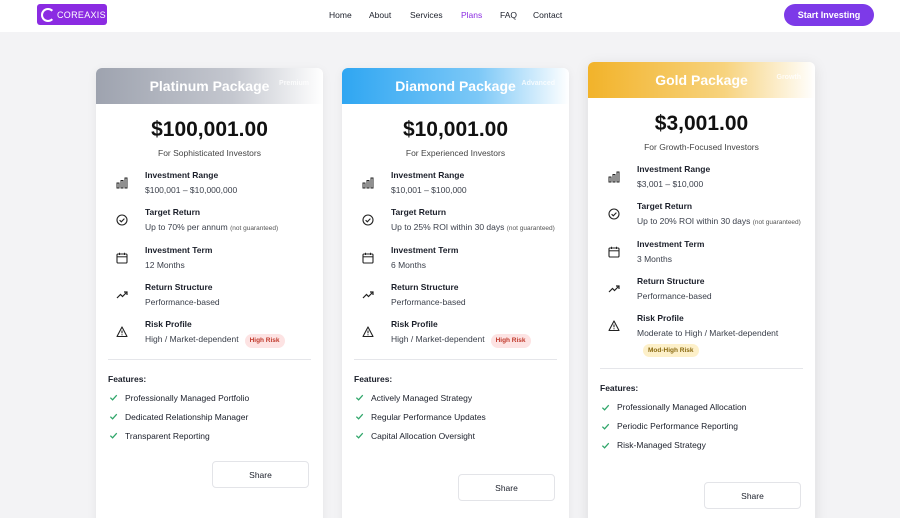 The image size is (900, 518). What do you see at coordinates (701, 123) in the screenshot?
I see `package-price: $3,001.00` at bounding box center [701, 123].